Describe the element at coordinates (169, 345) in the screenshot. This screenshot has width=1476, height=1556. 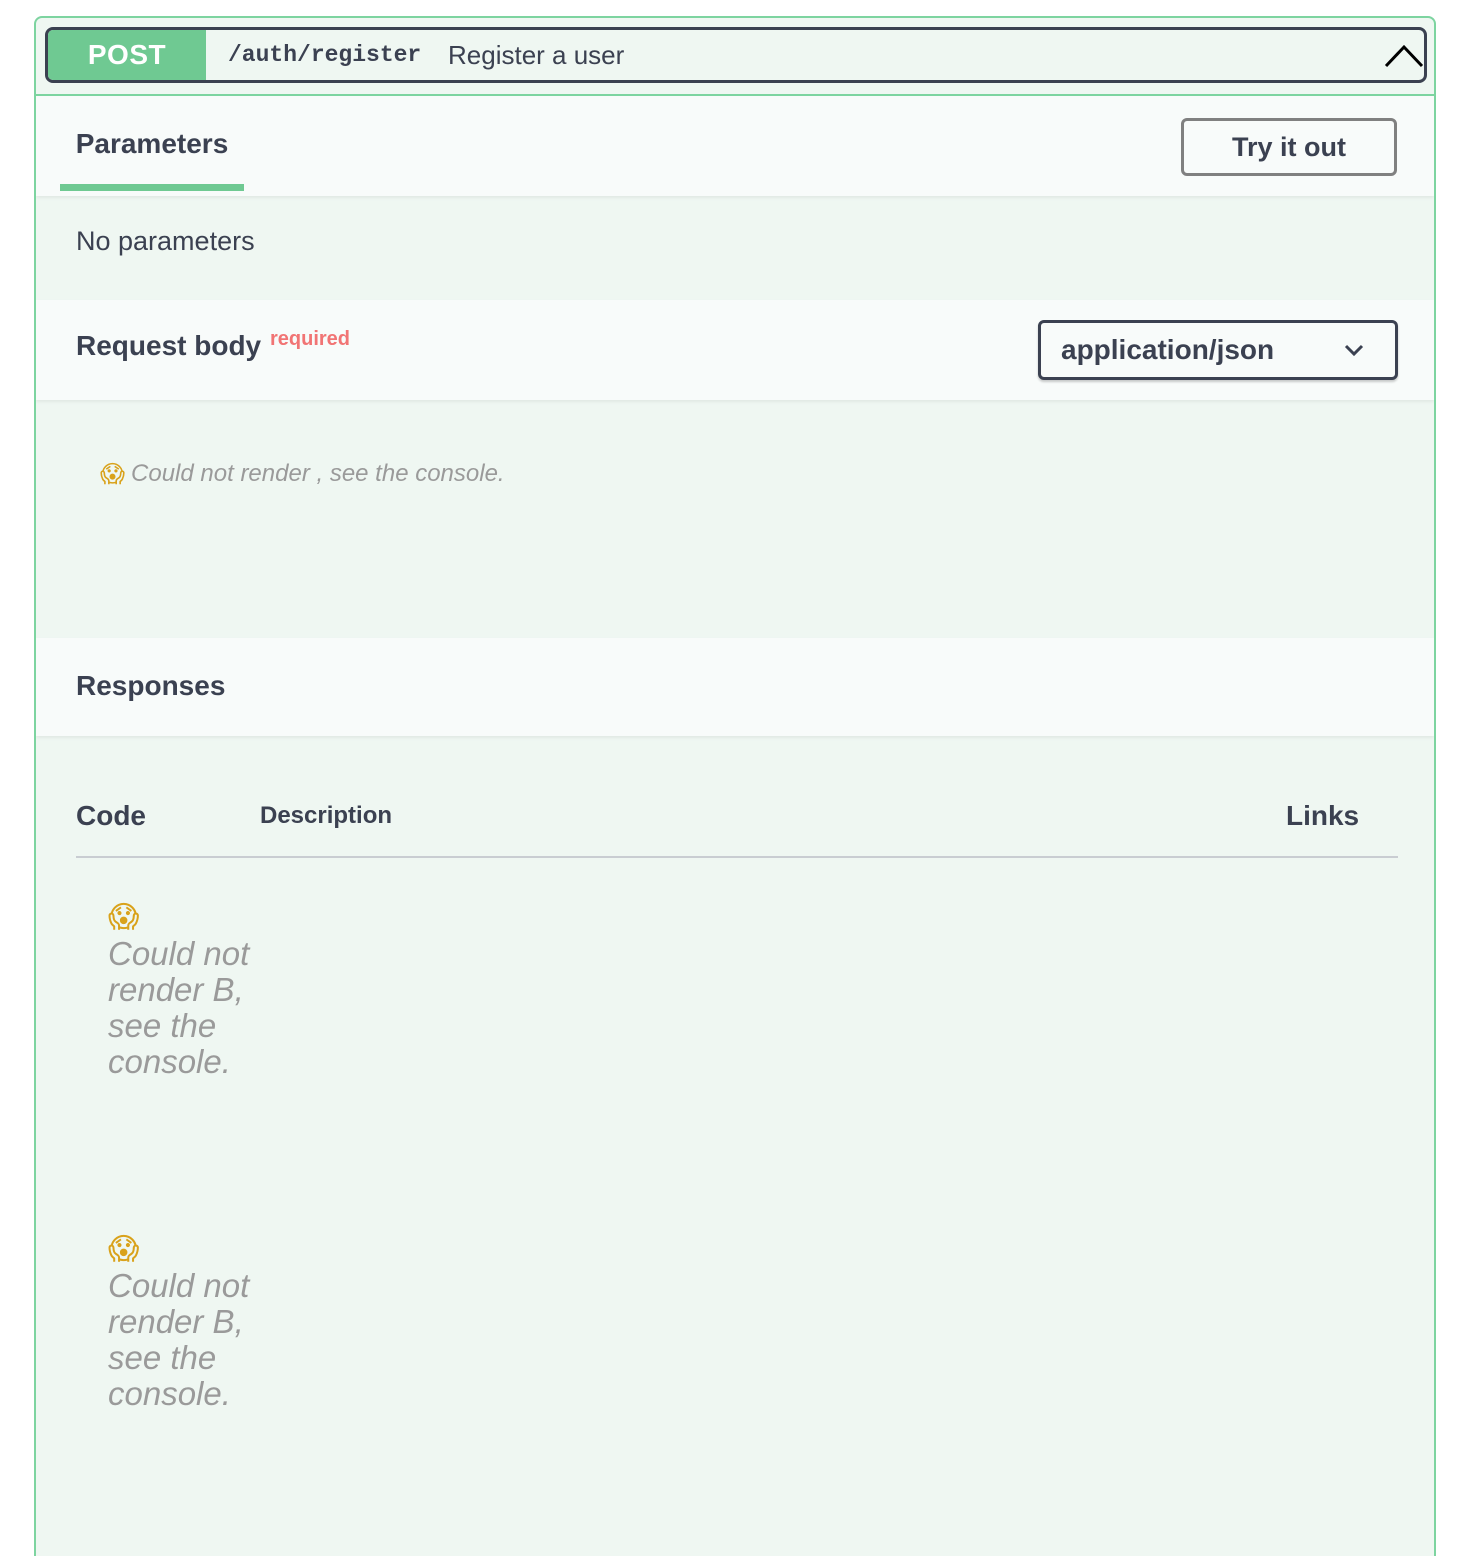
I see `request-body-title: Request body` at that location.